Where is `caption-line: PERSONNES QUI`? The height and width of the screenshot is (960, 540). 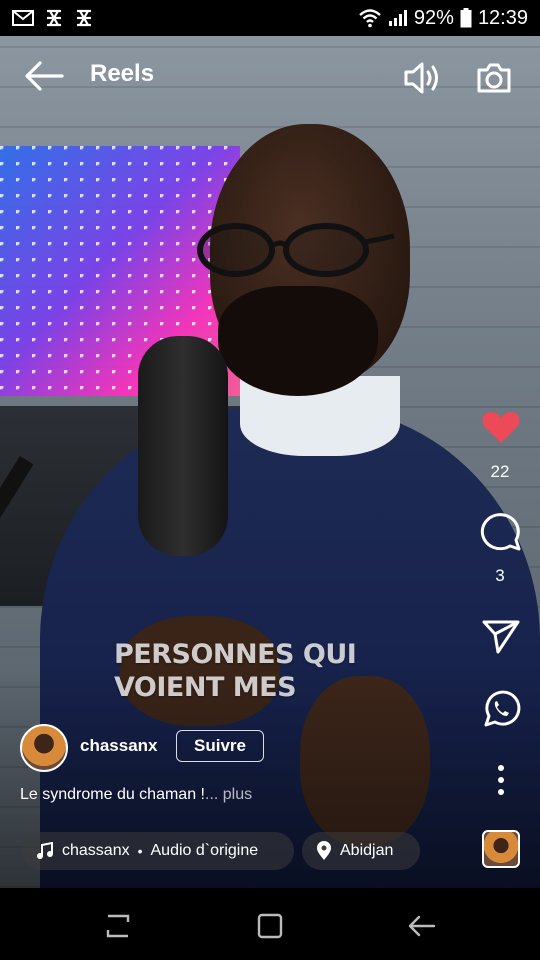 caption-line: PERSONNES QUI is located at coordinates (235, 654).